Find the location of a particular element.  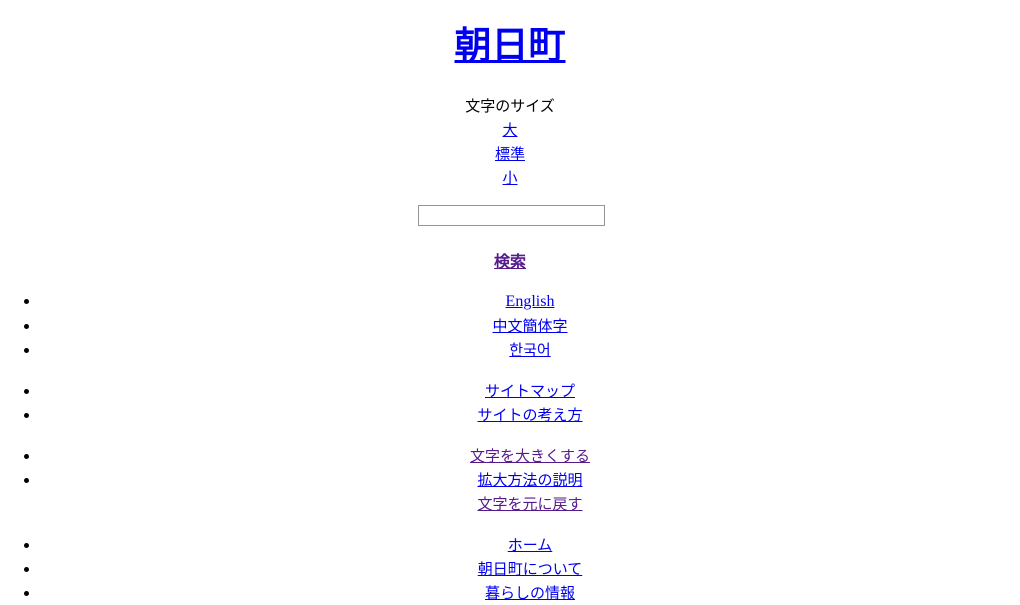

language-link-english: English is located at coordinates (530, 301).